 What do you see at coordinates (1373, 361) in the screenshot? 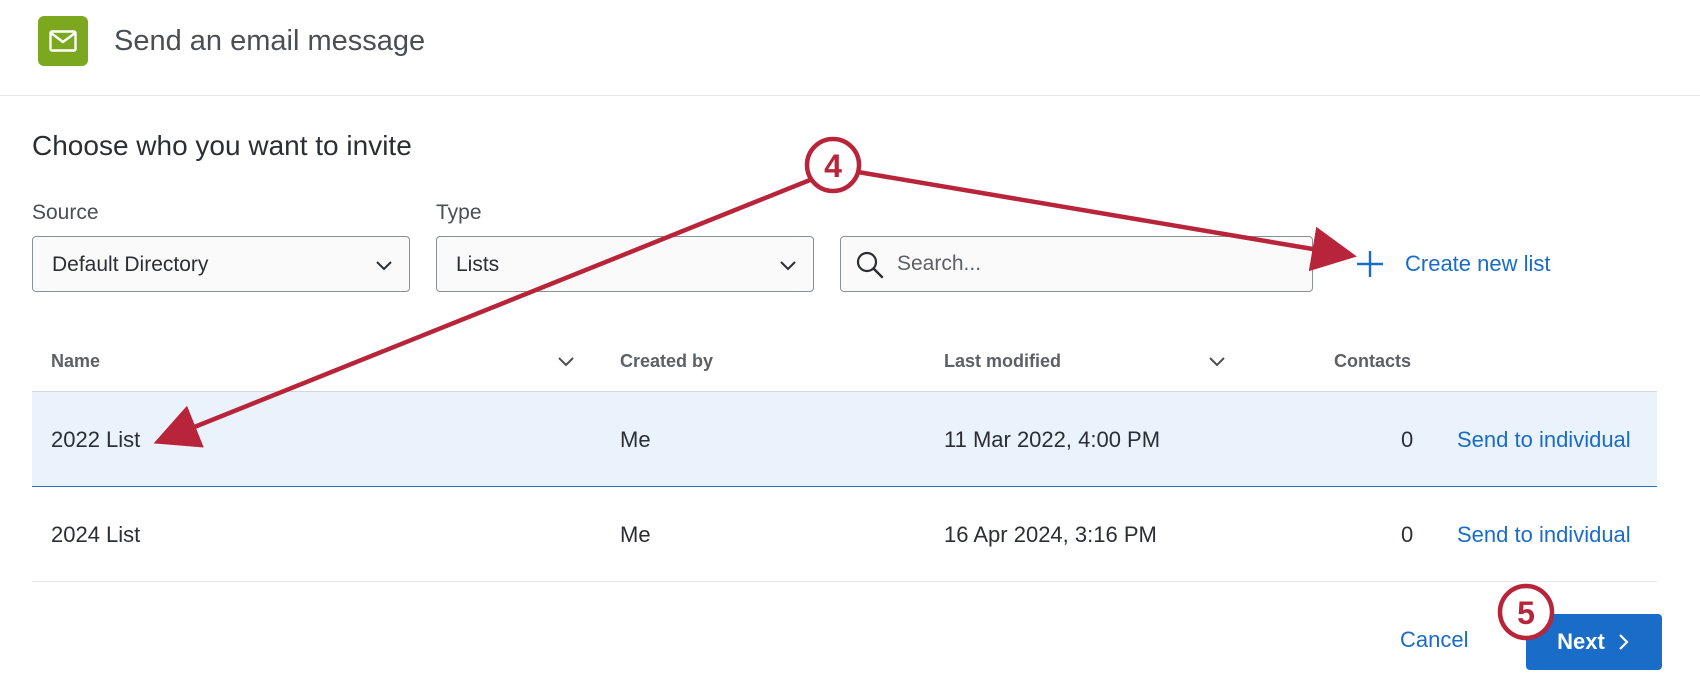
I see `column-header-contacts: Contacts` at bounding box center [1373, 361].